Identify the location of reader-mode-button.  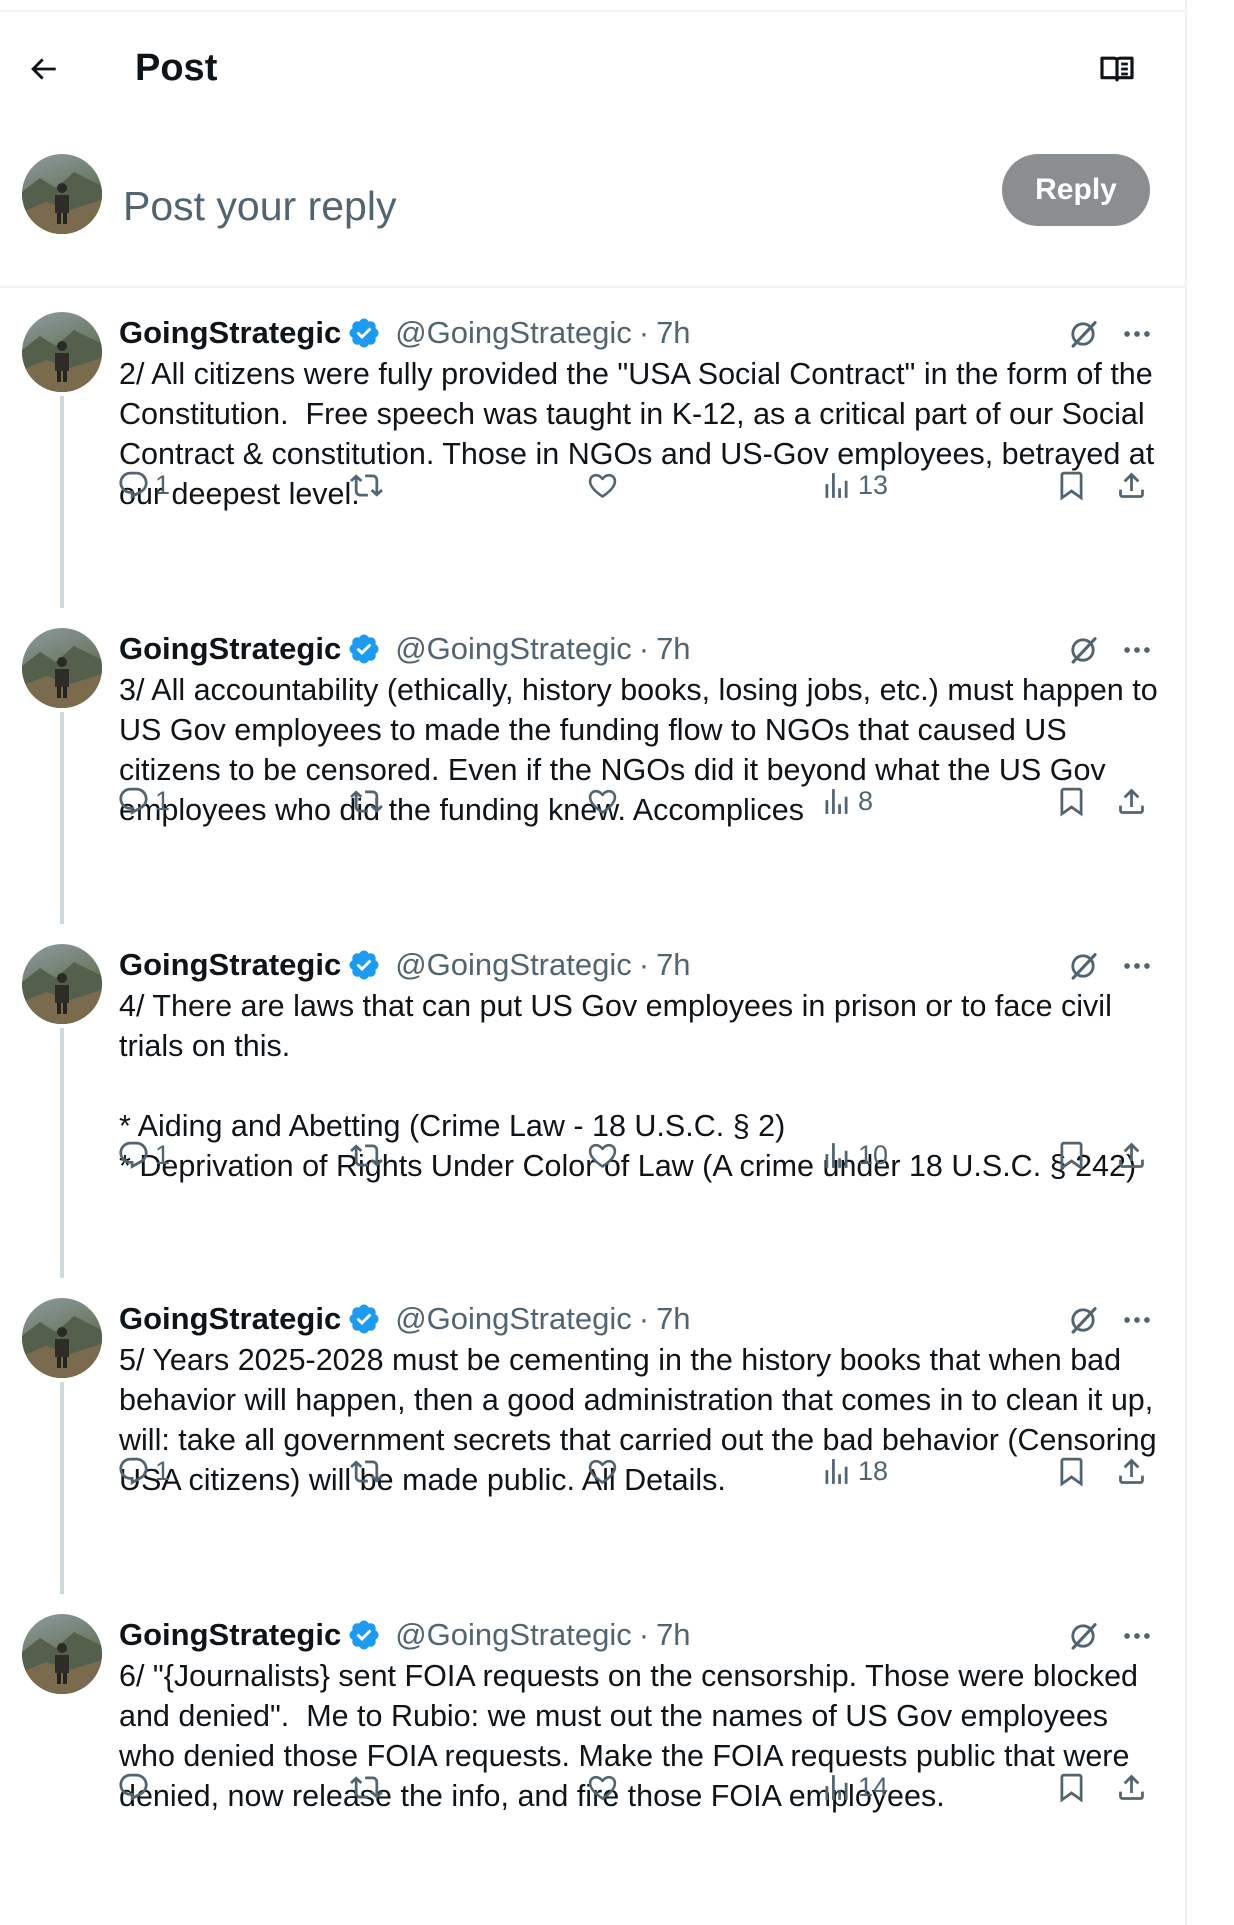
(1117, 69).